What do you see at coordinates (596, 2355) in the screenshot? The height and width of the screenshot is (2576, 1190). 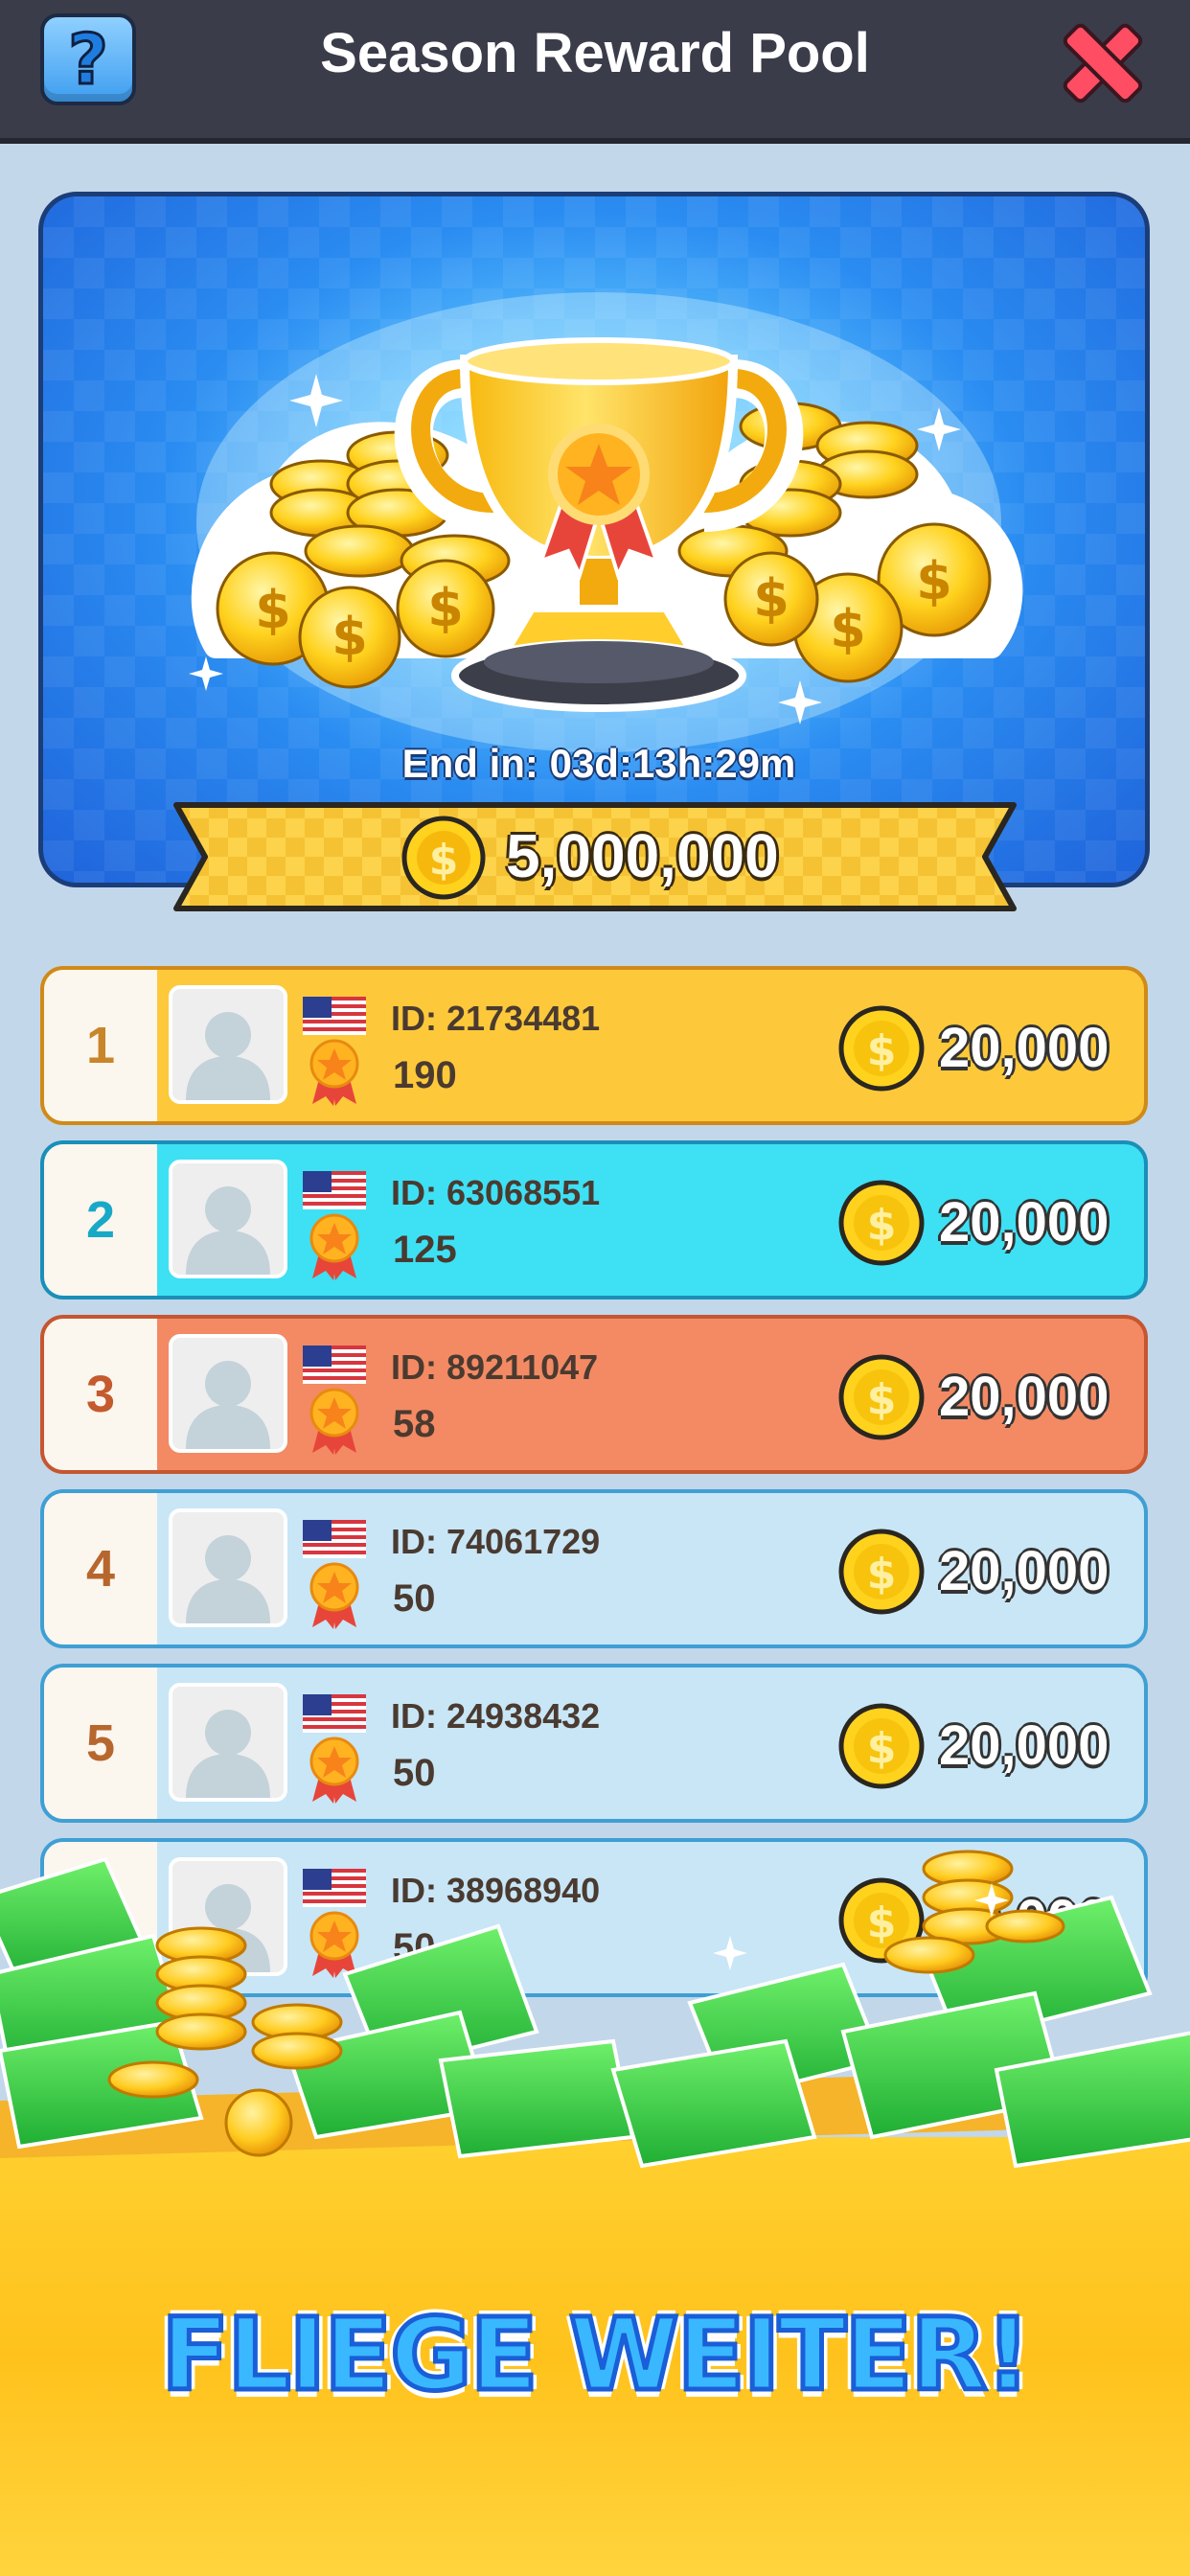 I see `promo-slogan: FLIEGE WEITER!` at bounding box center [596, 2355].